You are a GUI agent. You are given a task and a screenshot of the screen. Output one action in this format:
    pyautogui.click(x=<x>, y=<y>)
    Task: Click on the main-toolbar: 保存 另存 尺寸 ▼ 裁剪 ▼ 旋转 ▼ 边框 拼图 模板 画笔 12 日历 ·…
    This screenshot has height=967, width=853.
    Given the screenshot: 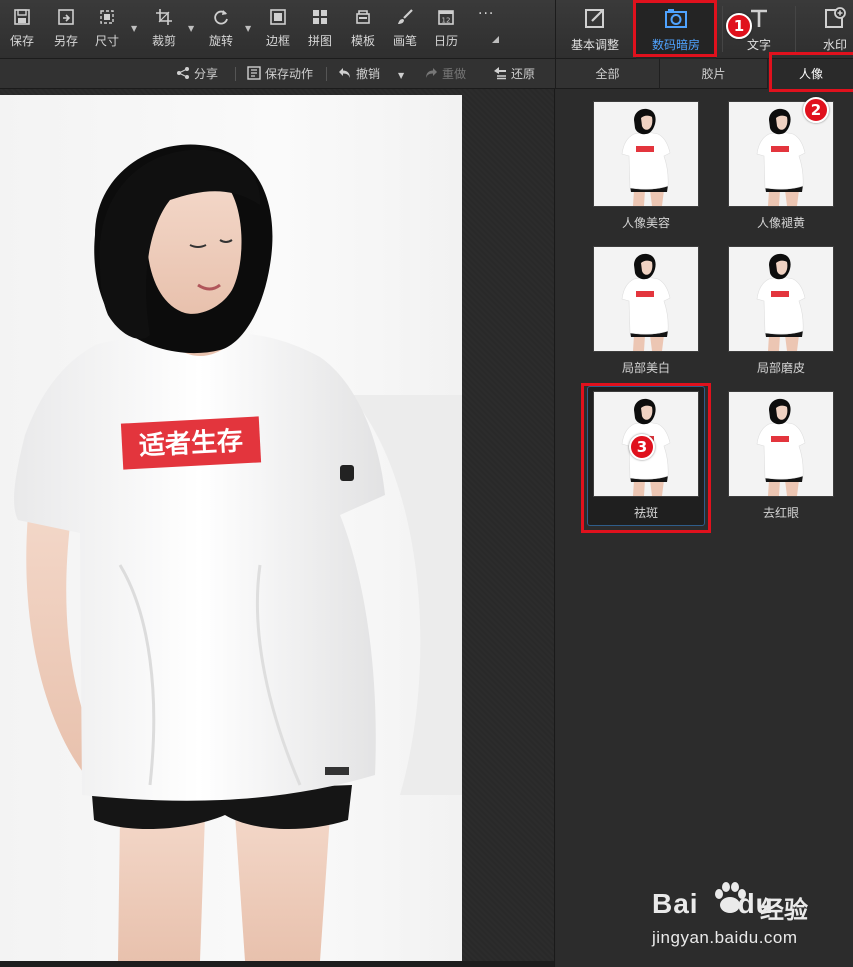 What is the action you would take?
    pyautogui.click(x=277, y=29)
    